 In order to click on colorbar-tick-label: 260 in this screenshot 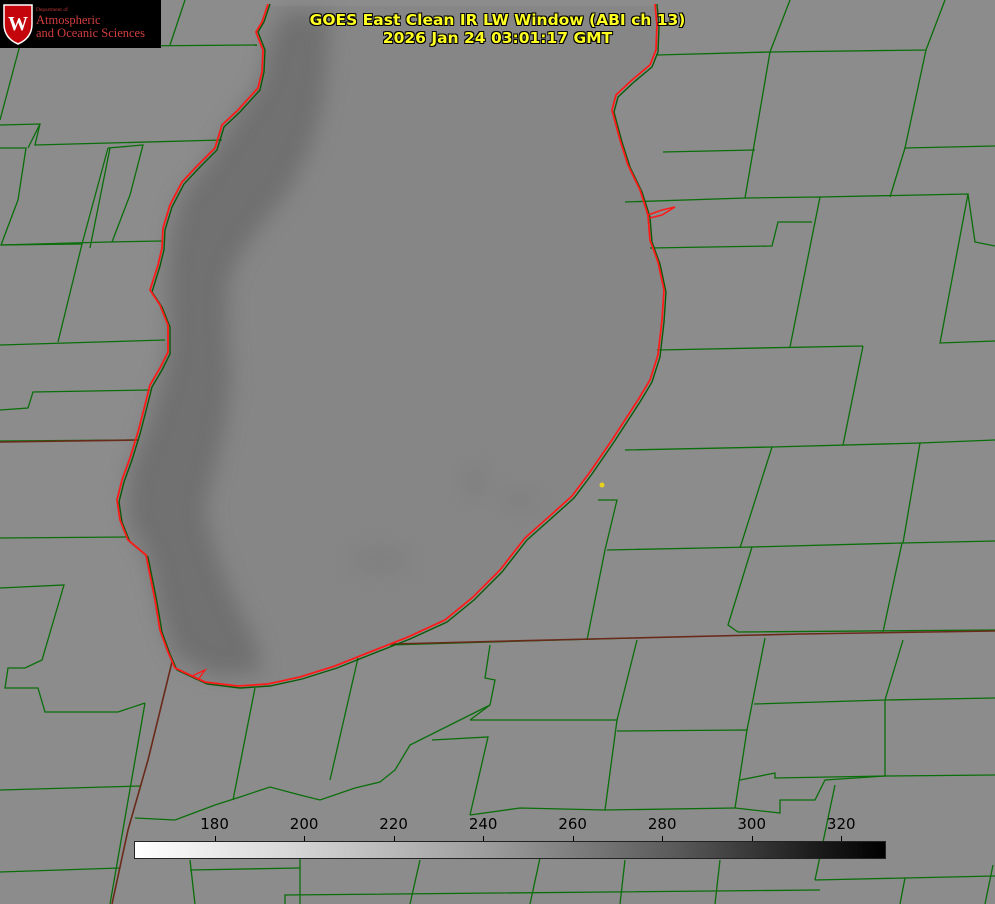, I will do `click(572, 824)`.